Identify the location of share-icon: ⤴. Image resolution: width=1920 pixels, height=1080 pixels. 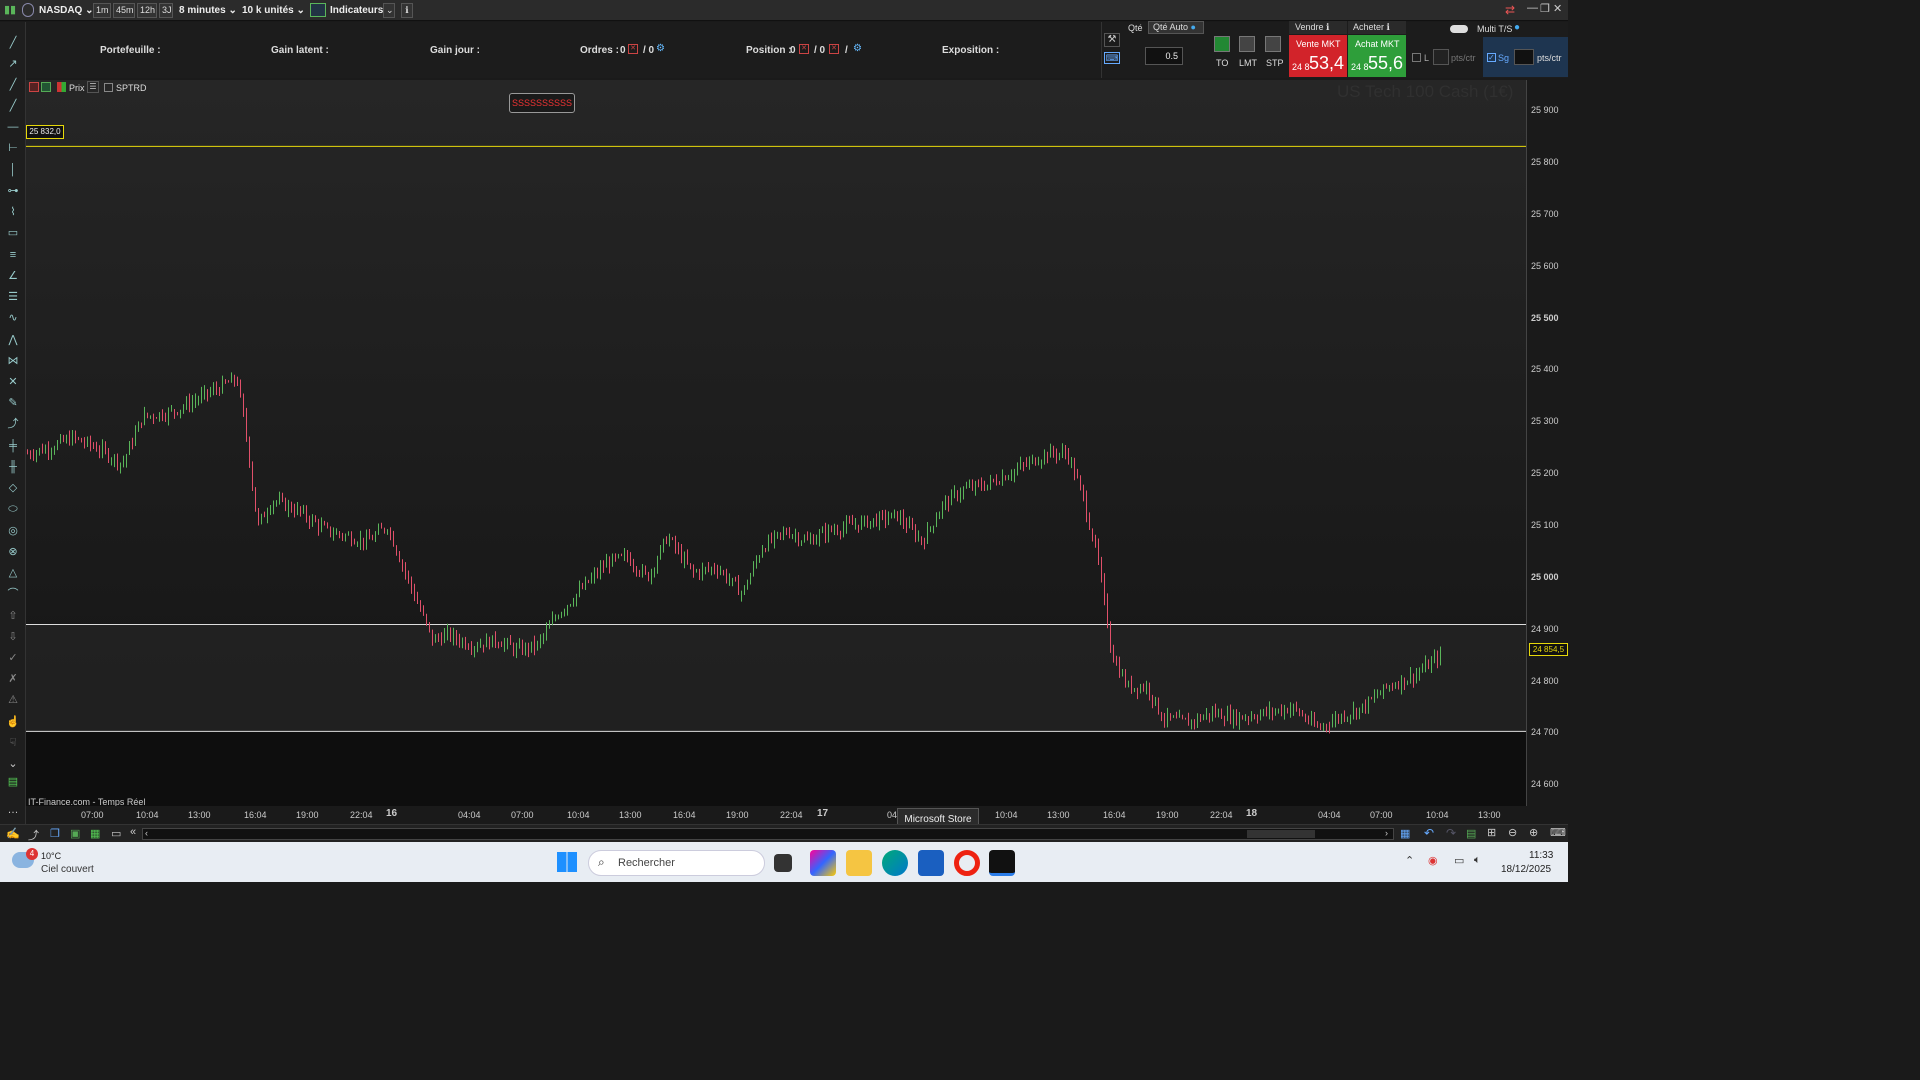
(33, 835).